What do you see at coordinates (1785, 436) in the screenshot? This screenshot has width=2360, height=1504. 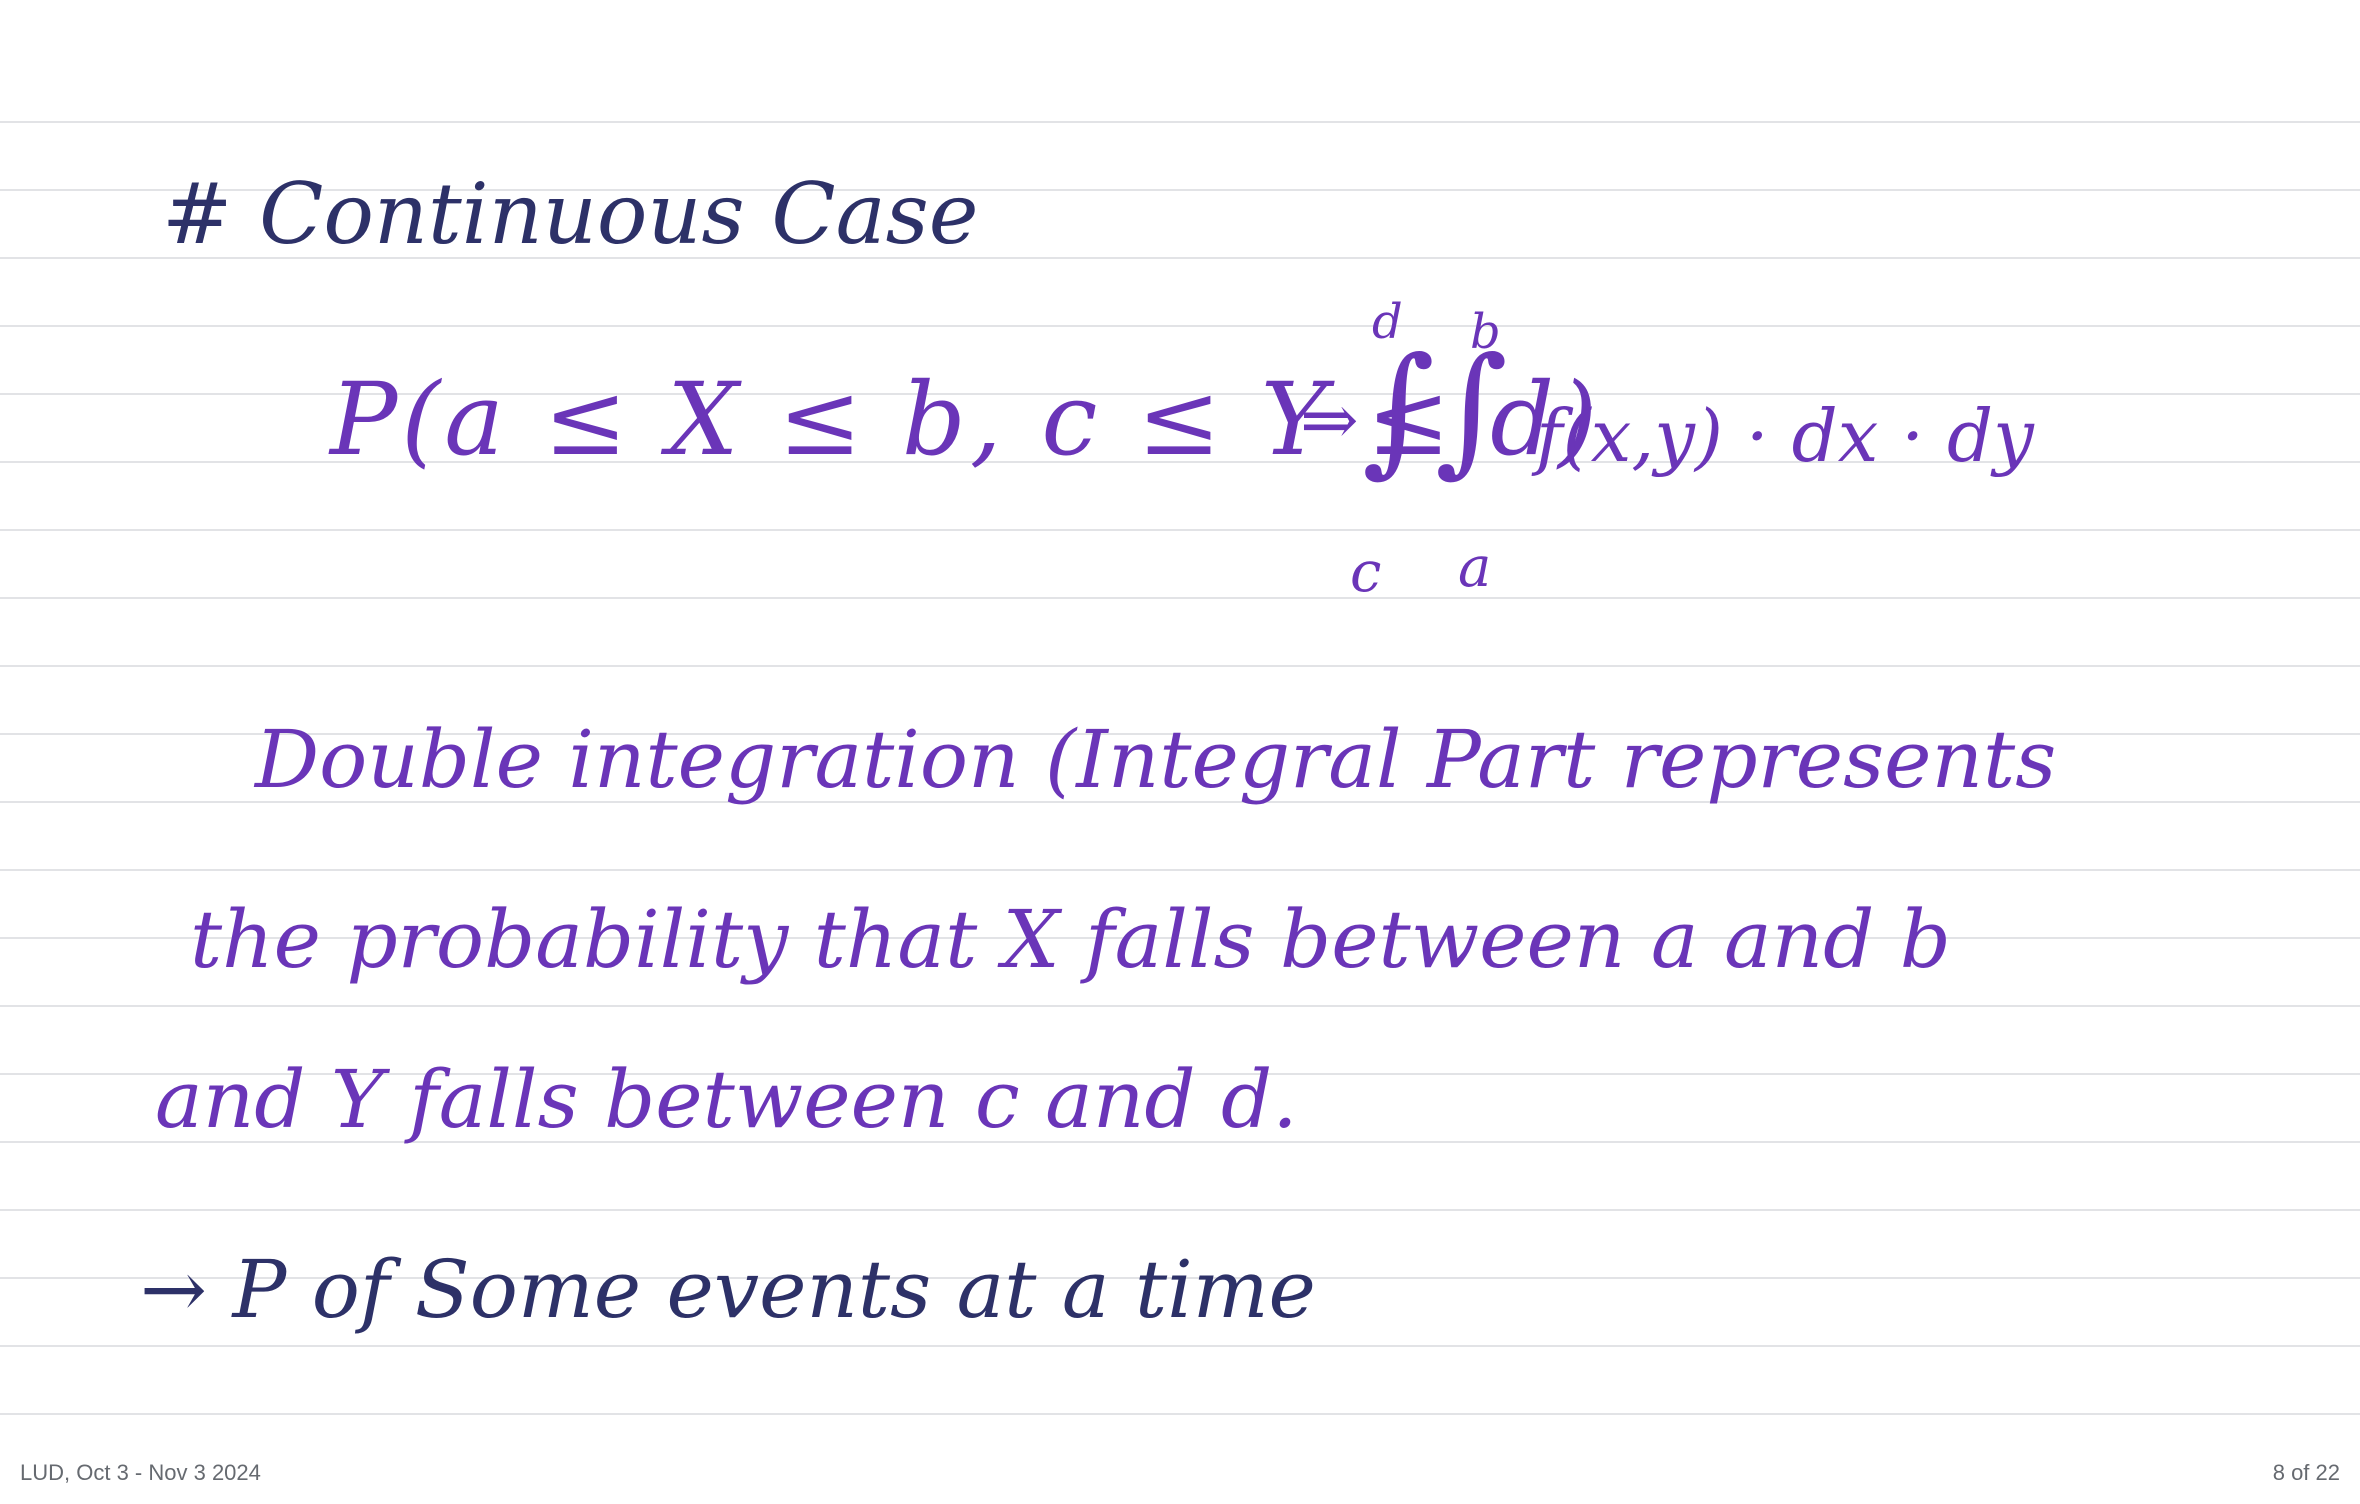 I see `formula-integrand: f(x,y) · dx · dy` at bounding box center [1785, 436].